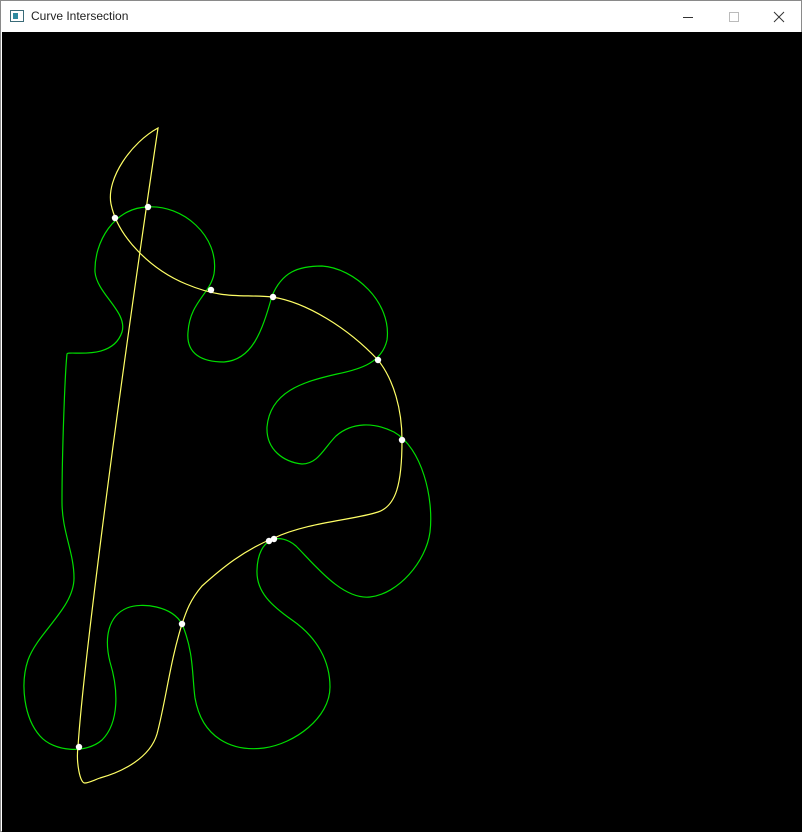 The height and width of the screenshot is (837, 802). Describe the element at coordinates (401, 16) in the screenshot. I see `title-bar: Curve Intersection` at that location.